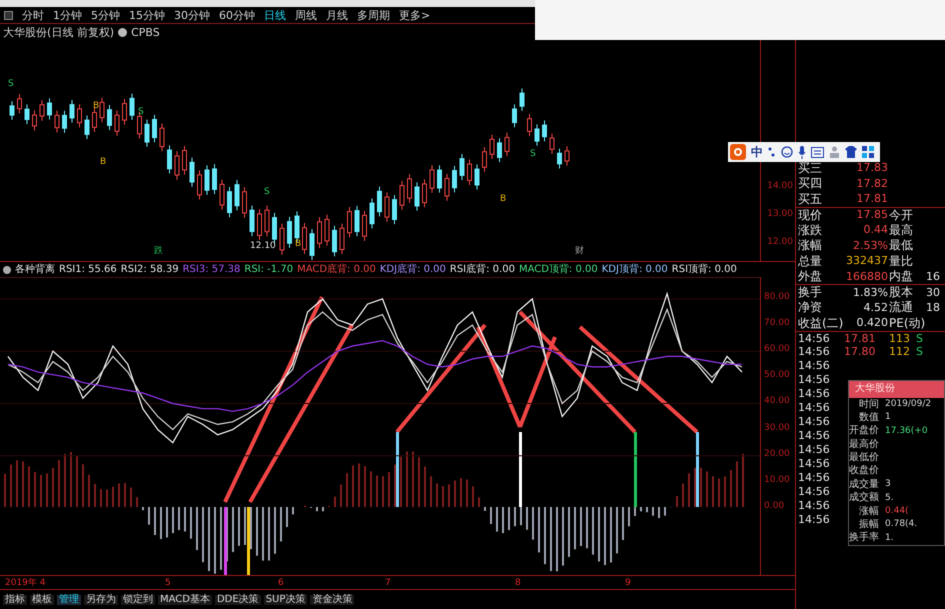  What do you see at coordinates (33, 15) in the screenshot?
I see `period-tab: 分时` at bounding box center [33, 15].